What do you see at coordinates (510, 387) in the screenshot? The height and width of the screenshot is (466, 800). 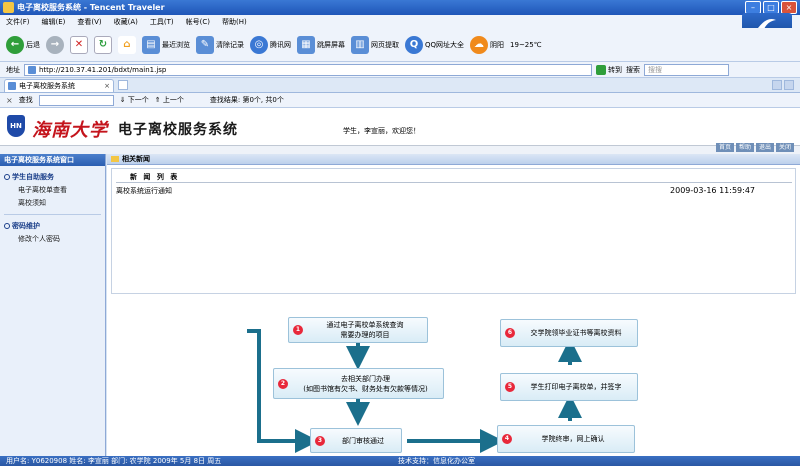 I see `step-number: 5` at bounding box center [510, 387].